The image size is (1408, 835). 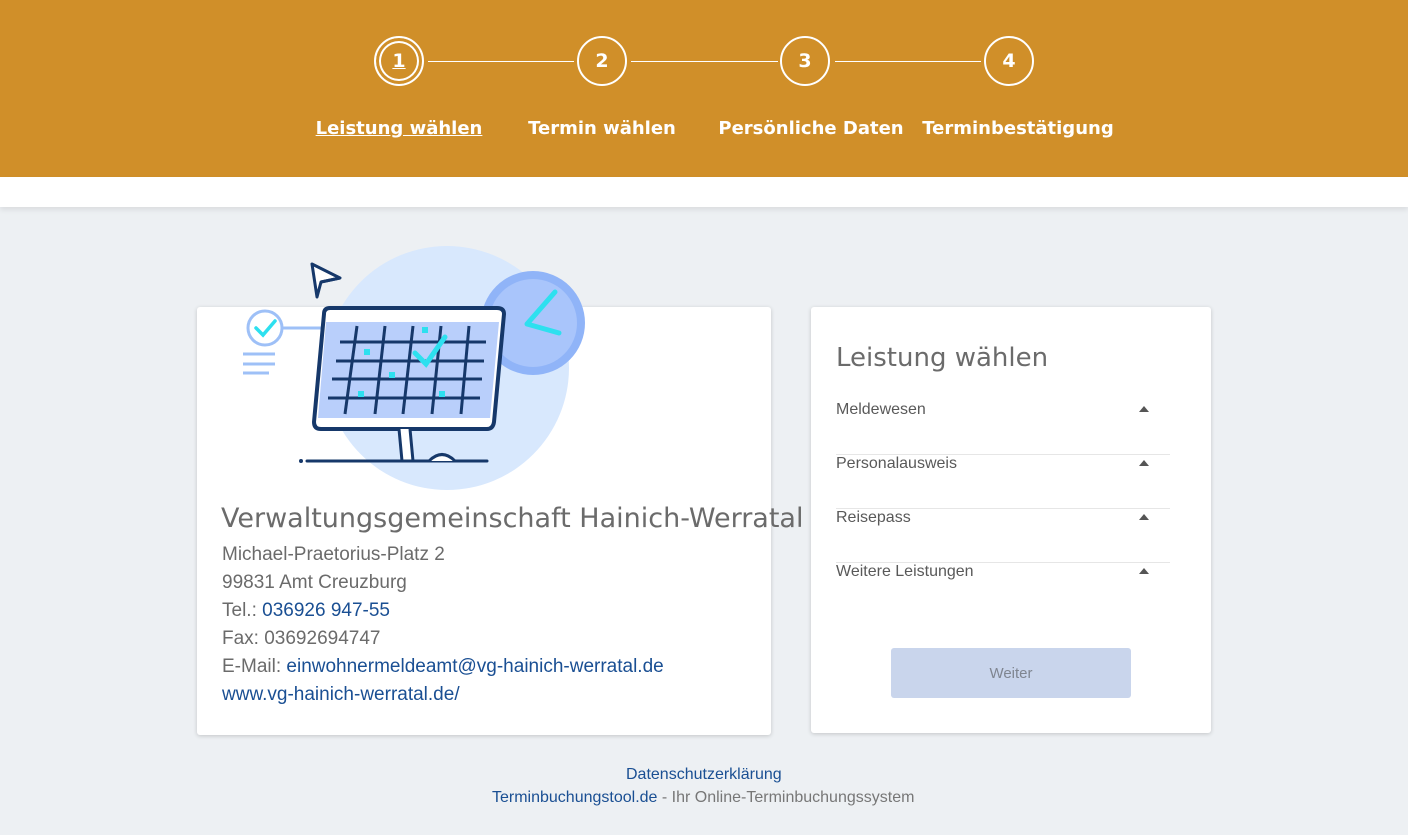 What do you see at coordinates (512, 518) in the screenshot?
I see `office-name-heading: Verwaltungsgemeinschaft Hainich-Werratal` at bounding box center [512, 518].